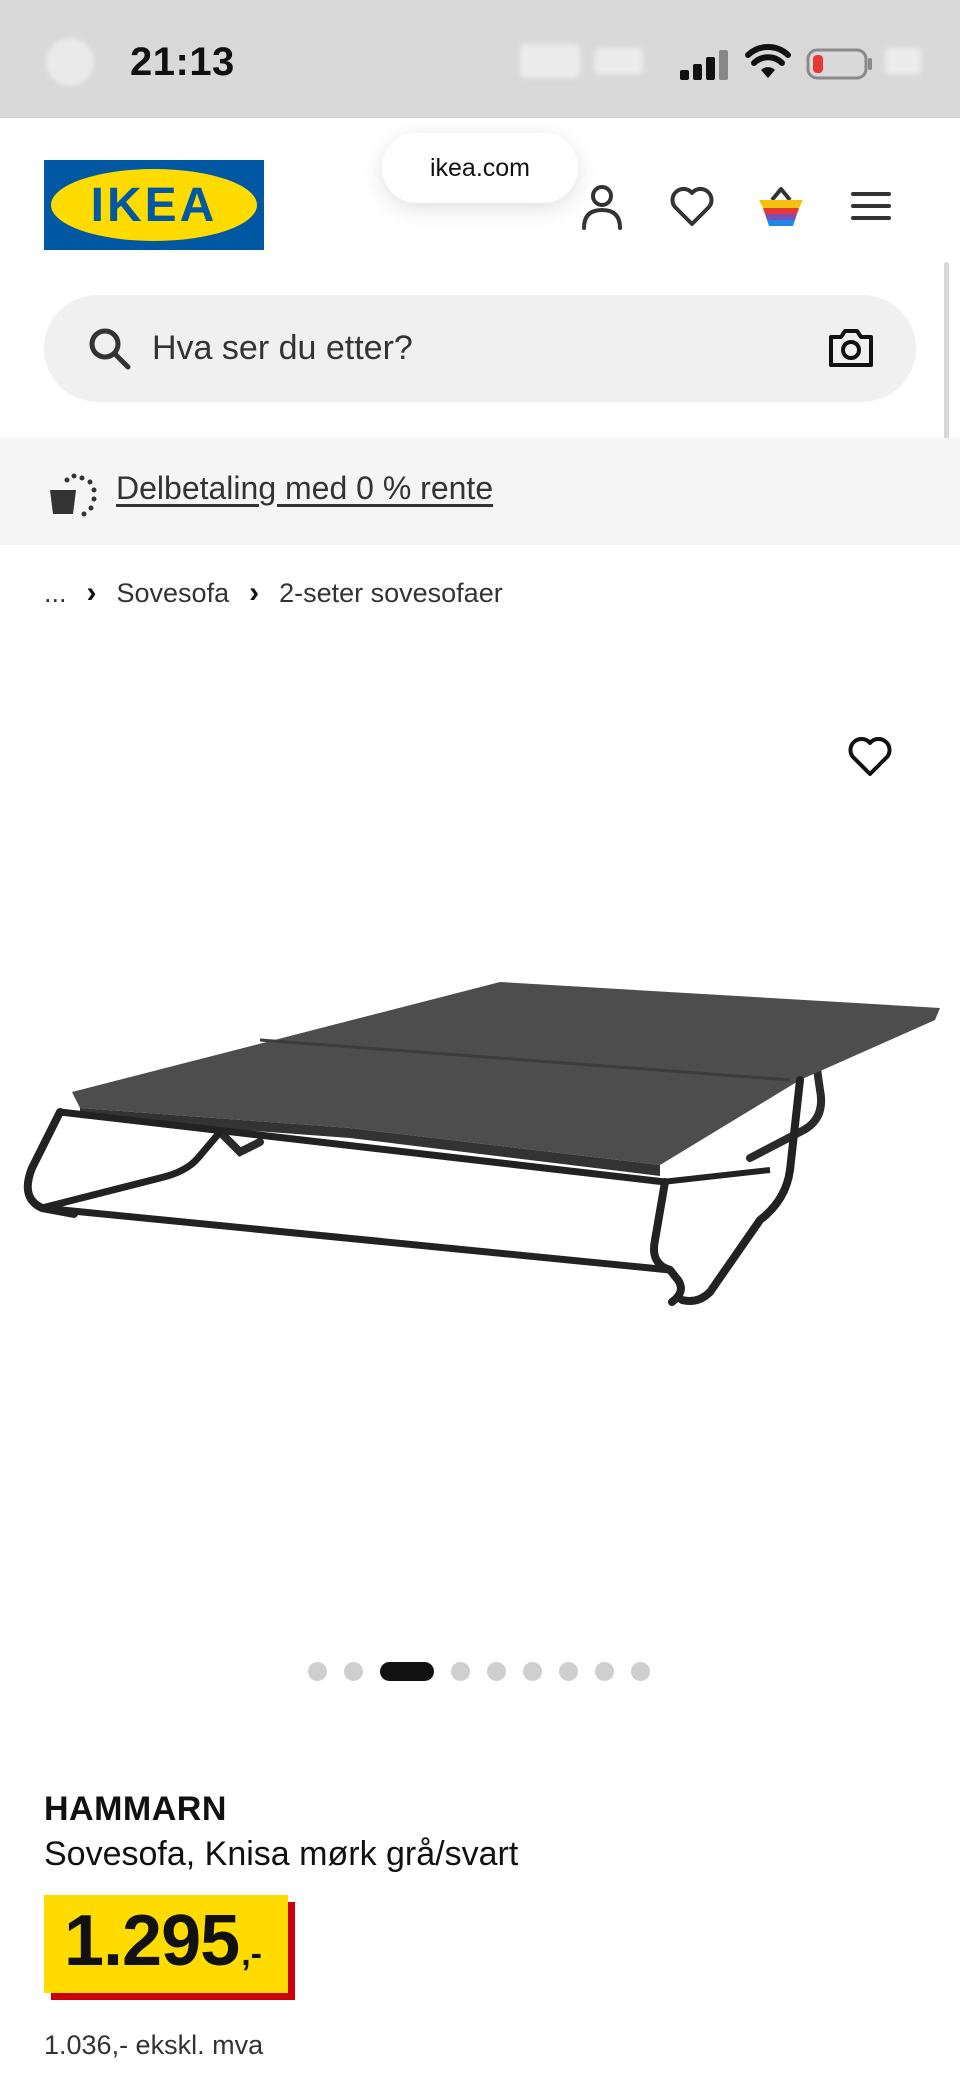 This screenshot has height=2081, width=960. I want to click on ikea-logo: IKEA, so click(154, 205).